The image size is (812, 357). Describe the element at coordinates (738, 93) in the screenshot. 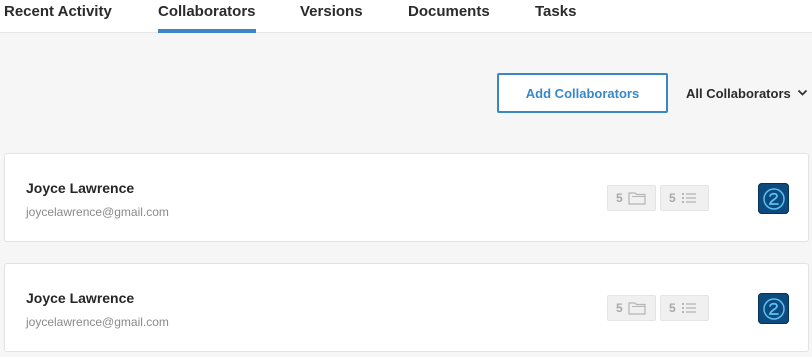

I see `filter-label: All Collaborators` at that location.